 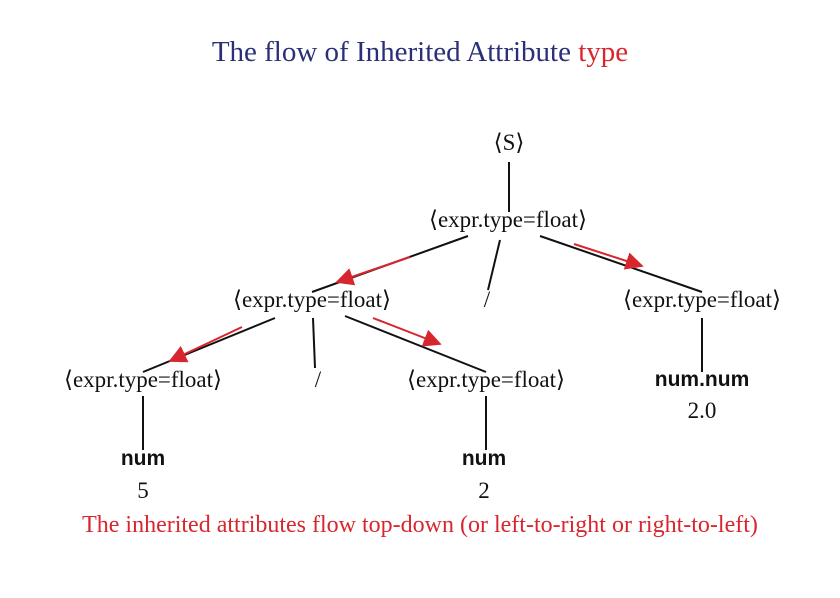 What do you see at coordinates (494, 265) in the screenshot?
I see `edge-exprtop-div` at bounding box center [494, 265].